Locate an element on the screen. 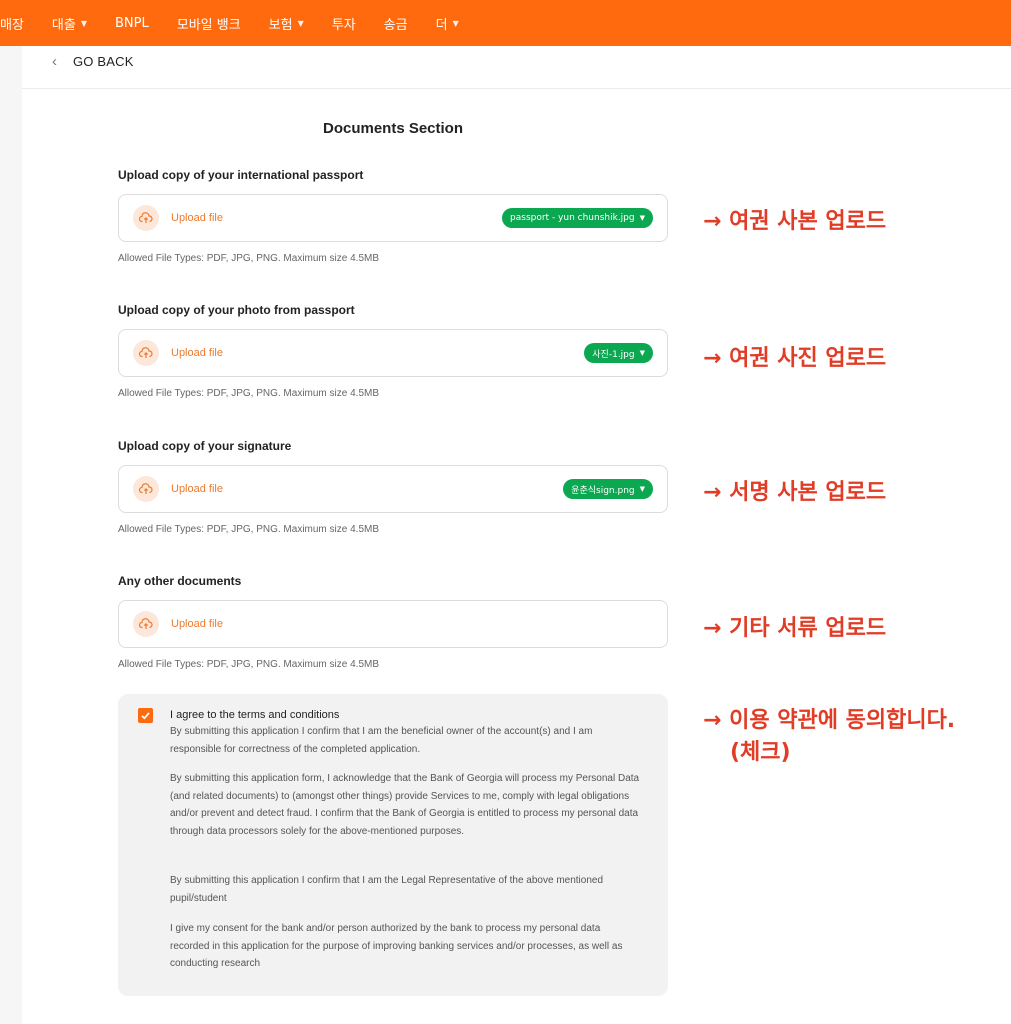 The image size is (1011, 1024). signature-upload-label: Upload copy of your signature is located at coordinates (205, 446).